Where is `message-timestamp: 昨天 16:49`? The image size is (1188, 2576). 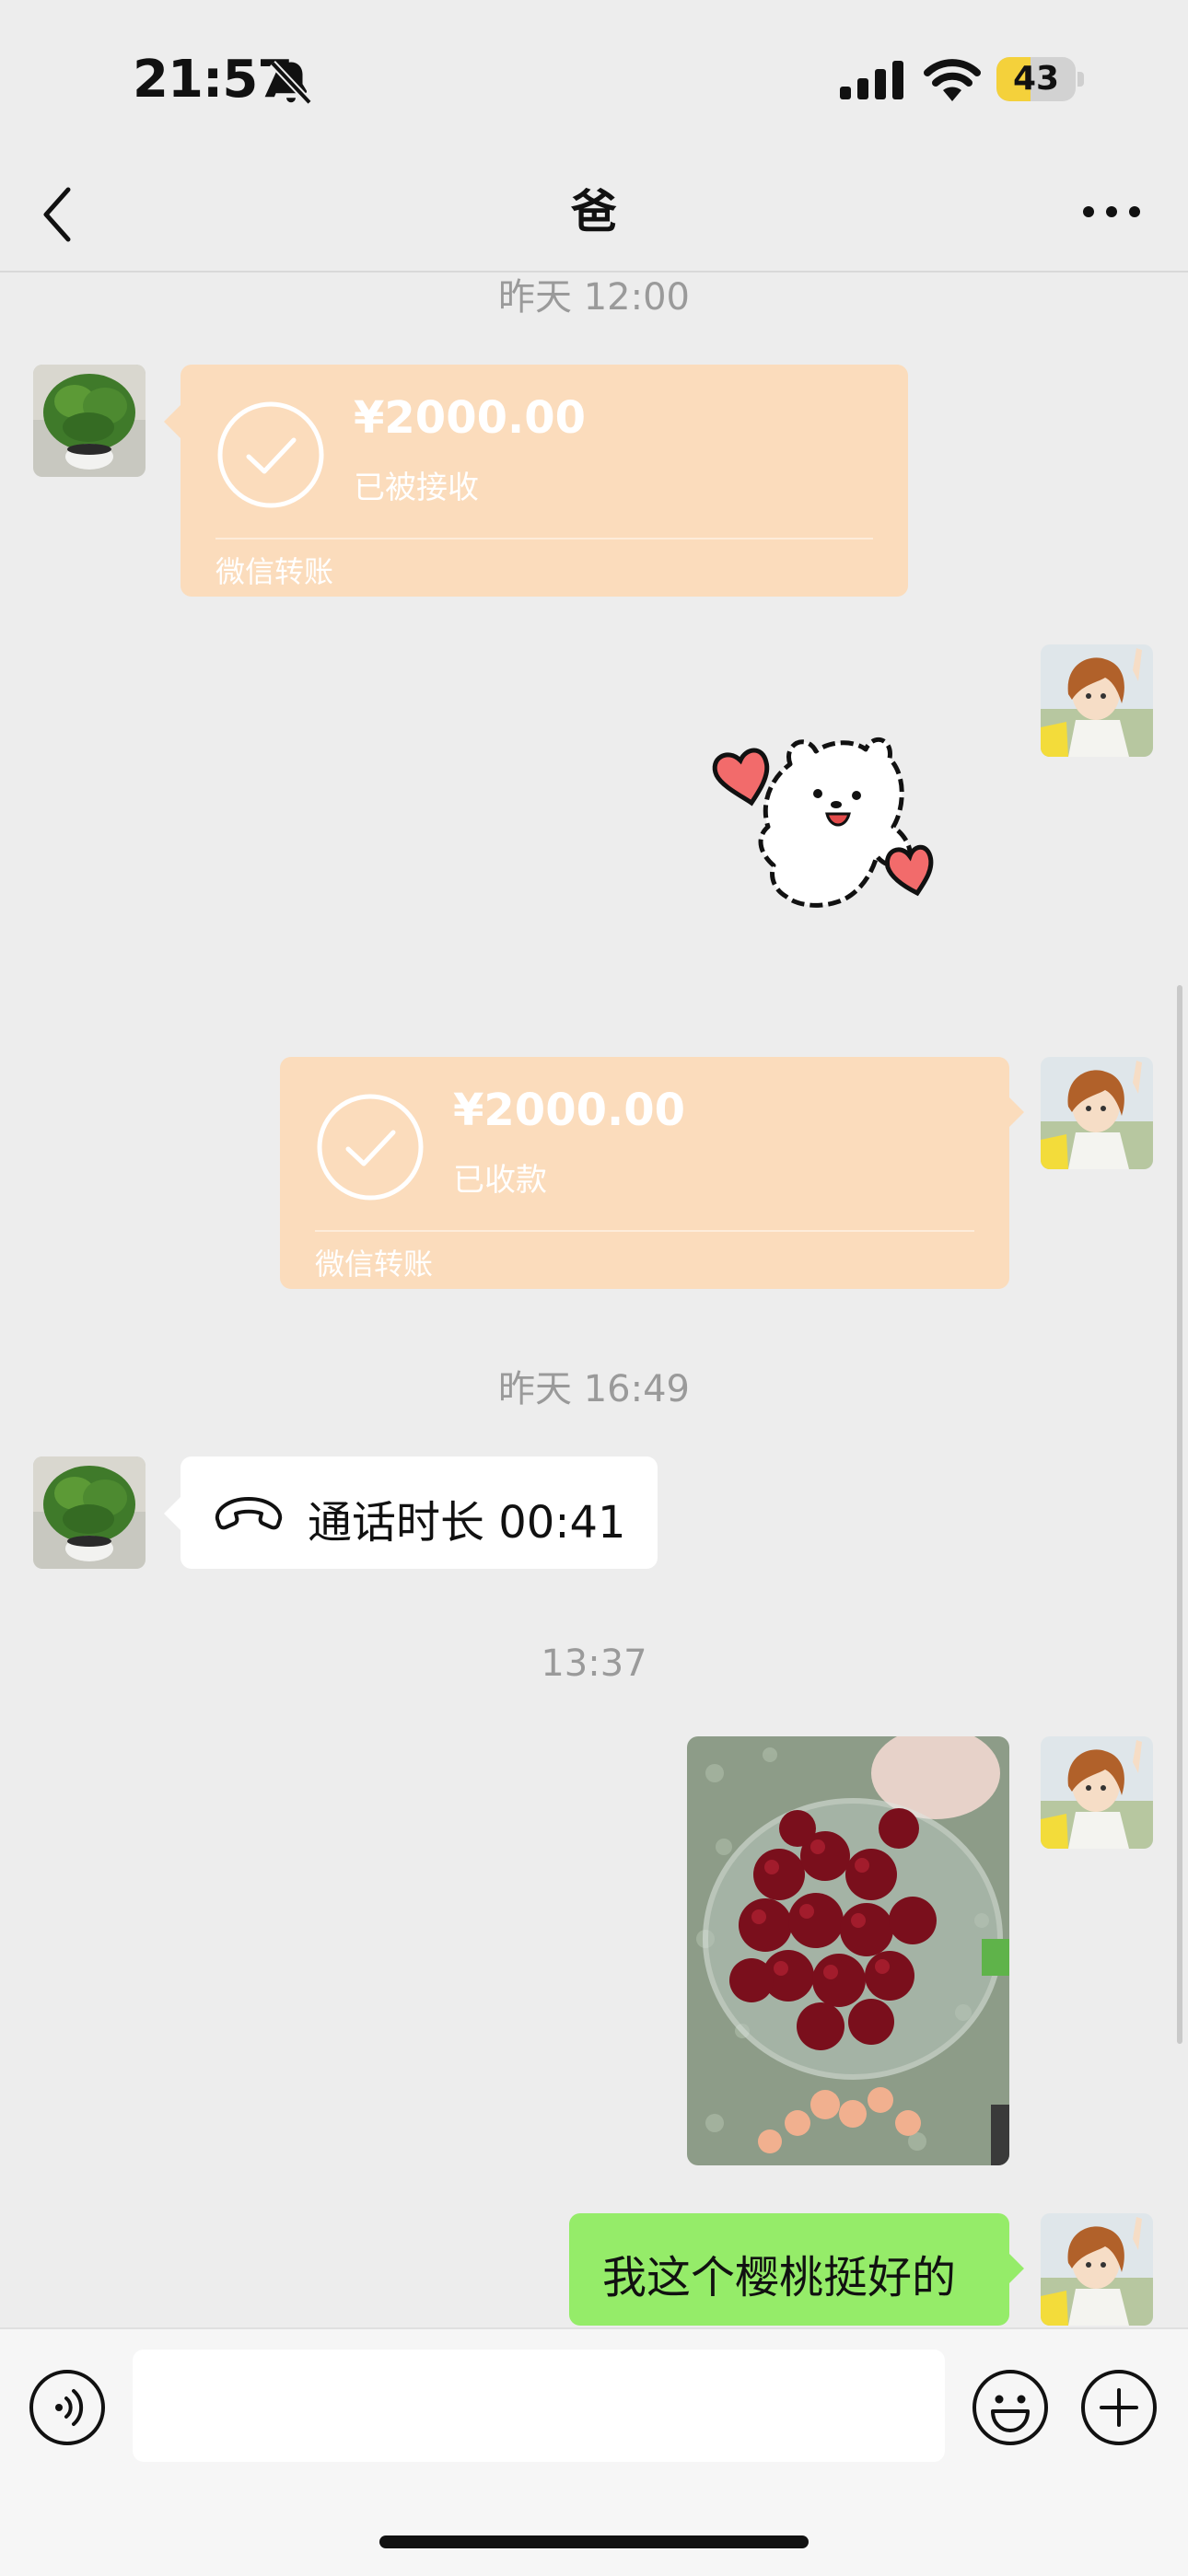 message-timestamp: 昨天 16:49 is located at coordinates (594, 1389).